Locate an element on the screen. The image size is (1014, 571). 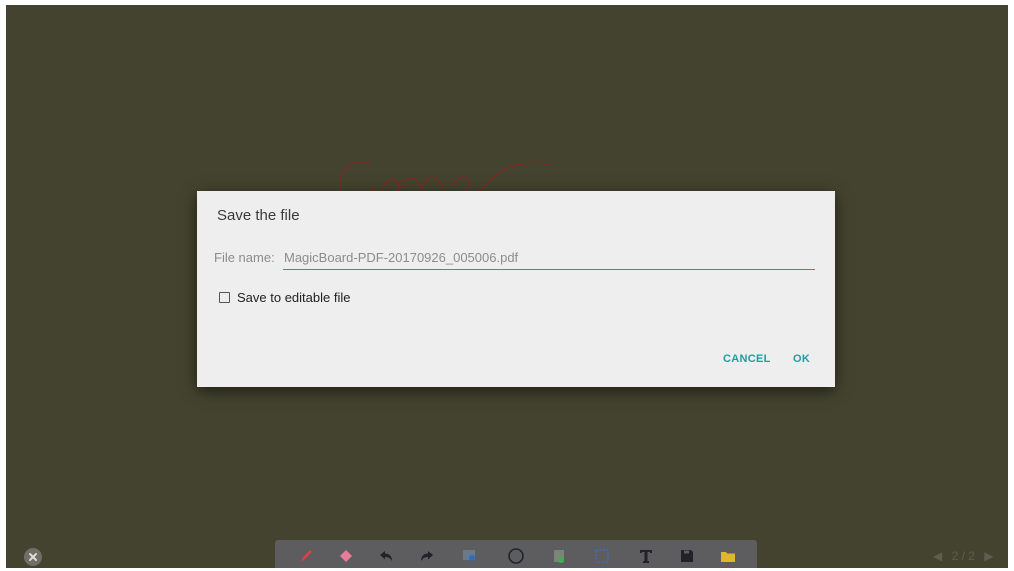
page-indicator: ◀ 2 / 2 ▶ is located at coordinates (963, 556).